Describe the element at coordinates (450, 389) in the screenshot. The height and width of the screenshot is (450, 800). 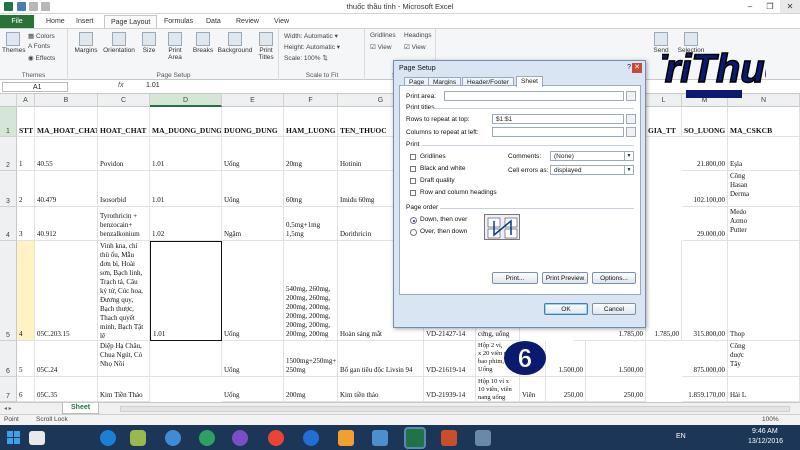
I see `table-cell: VD-21939-14` at that location.